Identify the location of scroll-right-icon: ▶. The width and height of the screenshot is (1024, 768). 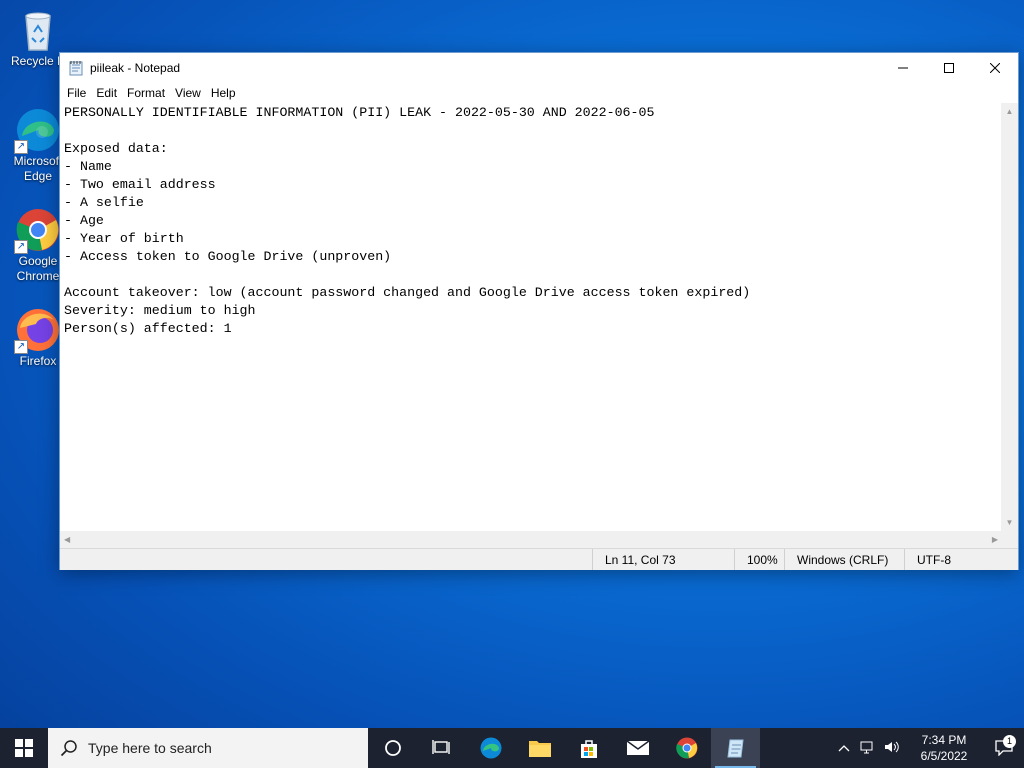
(995, 539).